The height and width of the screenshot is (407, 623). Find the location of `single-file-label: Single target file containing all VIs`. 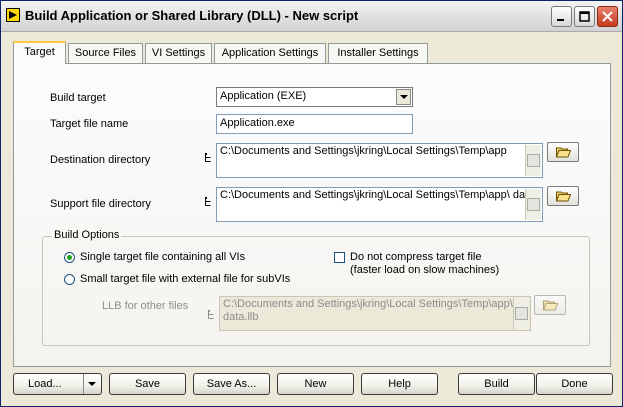

single-file-label: Single target file containing all VIs is located at coordinates (162, 257).